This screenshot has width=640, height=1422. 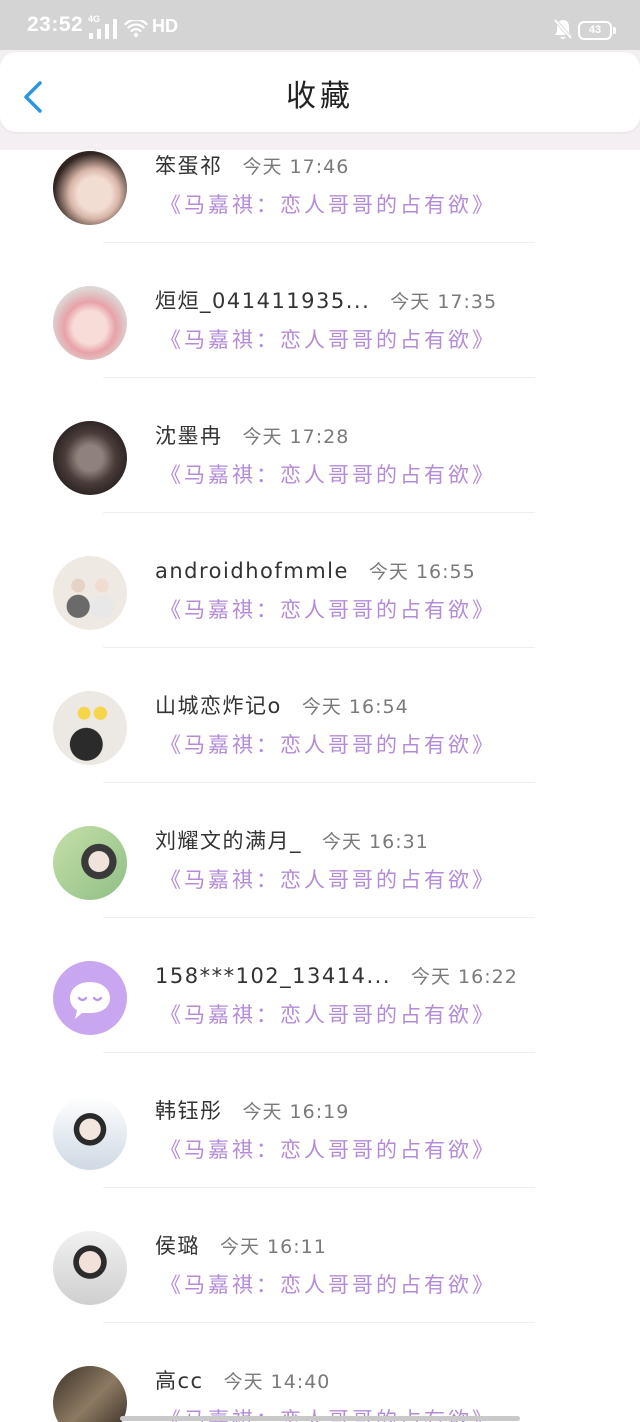 I want to click on user-name: 高cc, so click(x=179, y=1381).